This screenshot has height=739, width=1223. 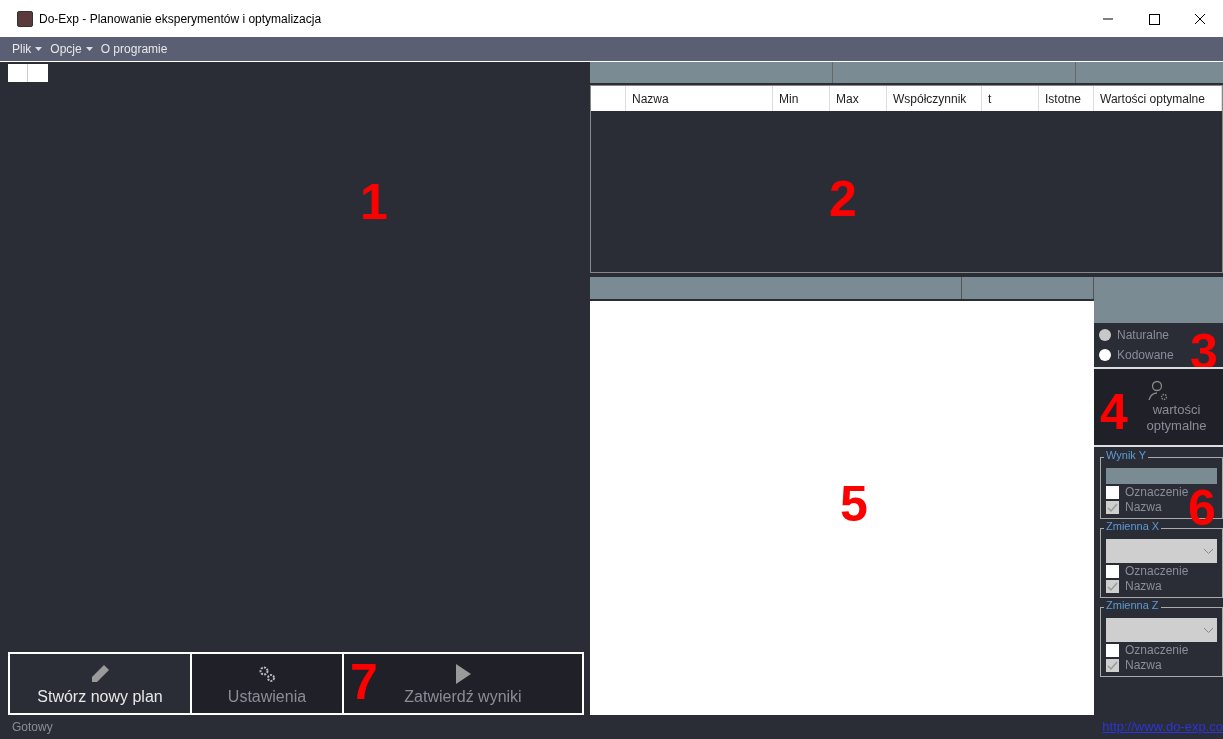 I want to click on annotation-number: 2, so click(x=843, y=199).